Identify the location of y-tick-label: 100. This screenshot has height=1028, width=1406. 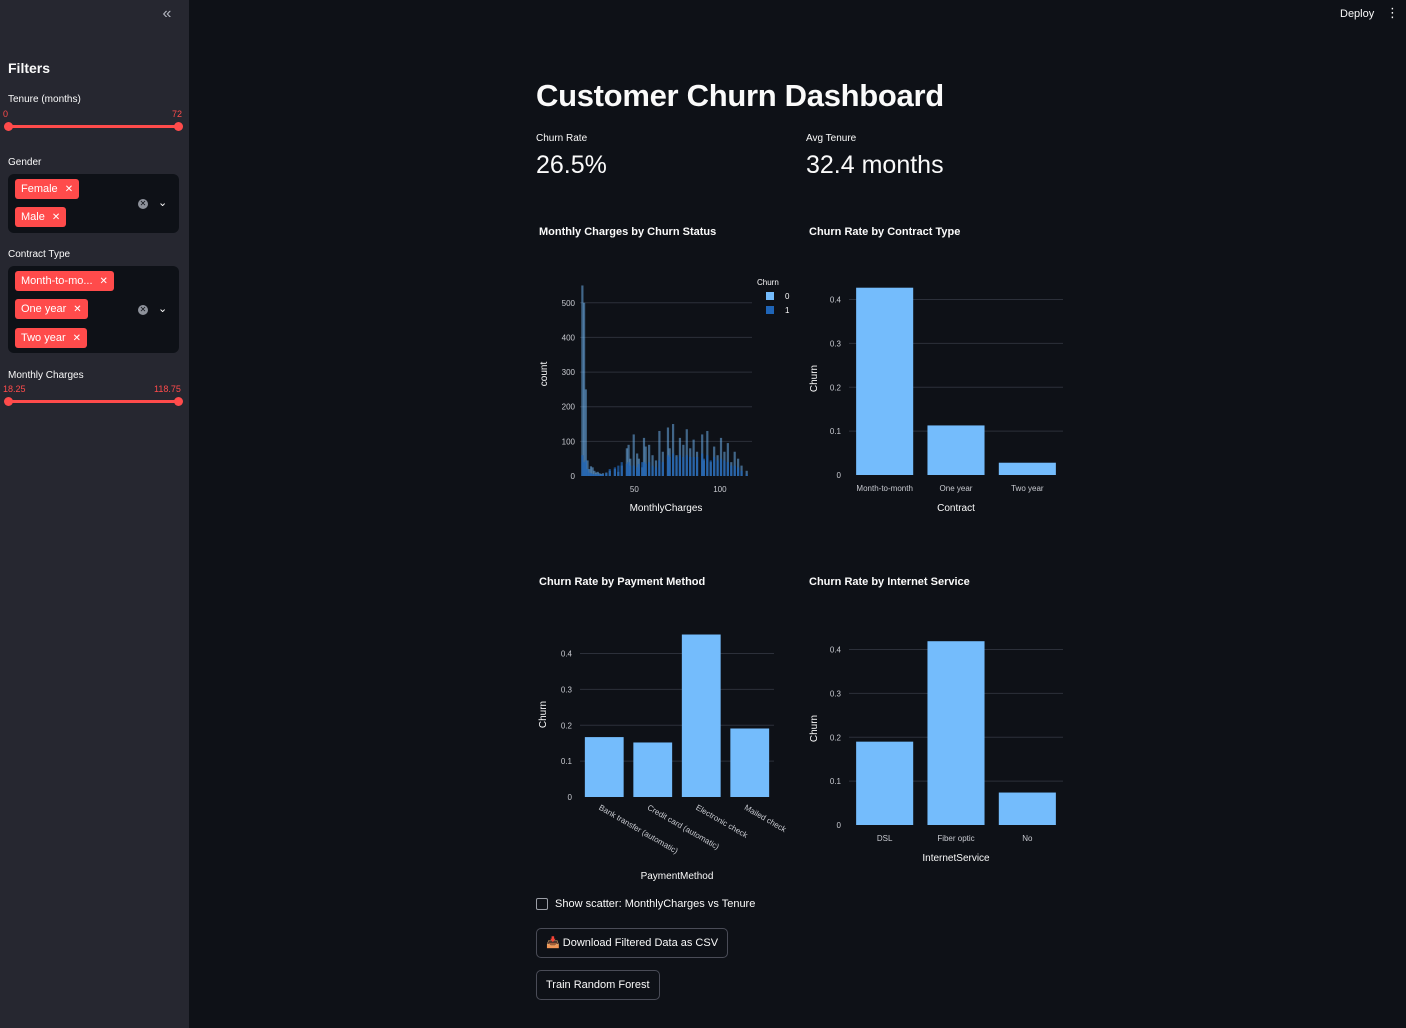
(569, 441).